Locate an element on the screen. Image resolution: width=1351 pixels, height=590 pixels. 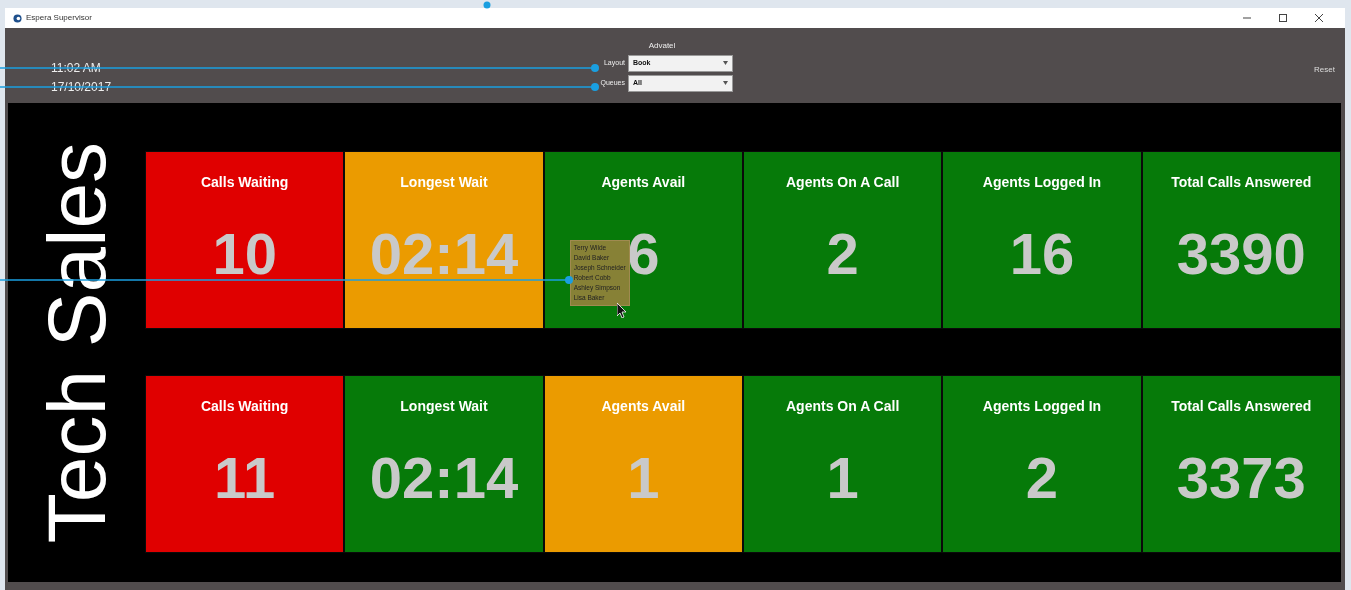
maximize-icon is located at coordinates (1283, 17).